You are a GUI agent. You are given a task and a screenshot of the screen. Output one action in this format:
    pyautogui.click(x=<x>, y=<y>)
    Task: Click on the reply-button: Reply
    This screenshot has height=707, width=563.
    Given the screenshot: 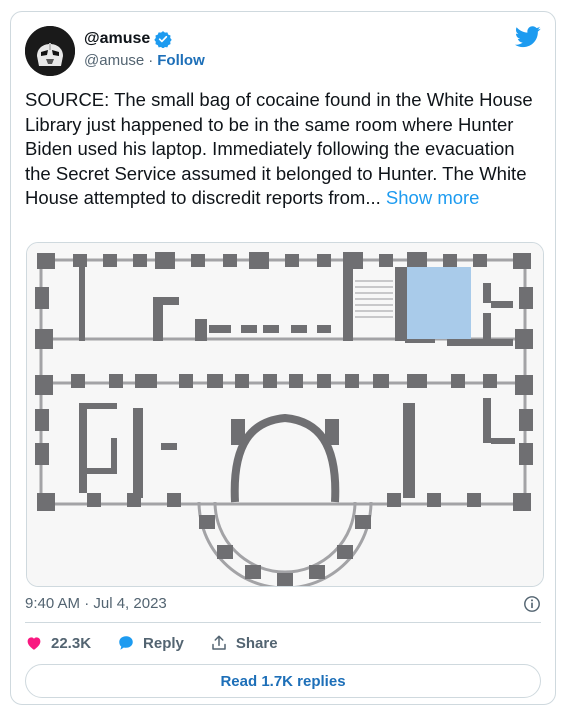 What is the action you would take?
    pyautogui.click(x=150, y=643)
    